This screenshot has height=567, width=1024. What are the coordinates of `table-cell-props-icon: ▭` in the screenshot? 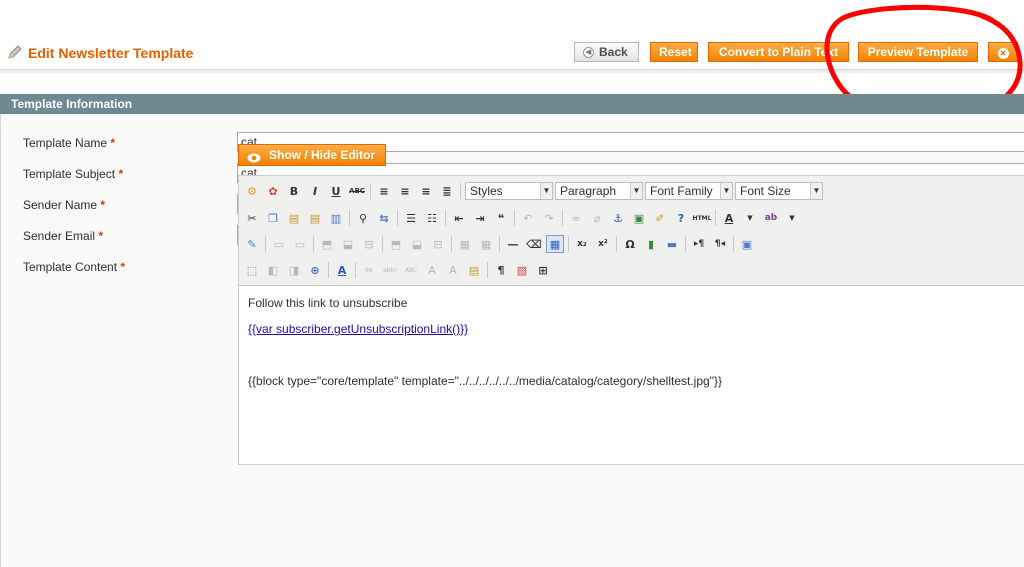 It's located at (300, 244).